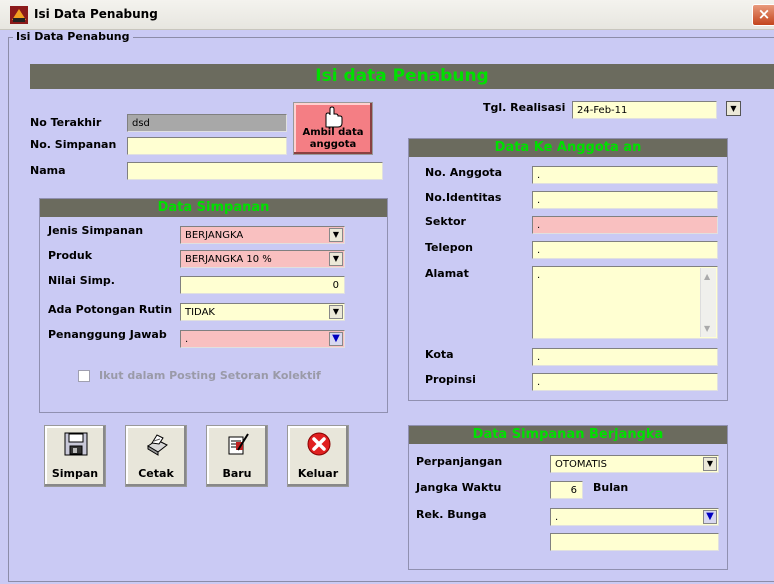 This screenshot has width=774, height=584. Describe the element at coordinates (625, 225) in the screenshot. I see `sektor-input: .` at that location.